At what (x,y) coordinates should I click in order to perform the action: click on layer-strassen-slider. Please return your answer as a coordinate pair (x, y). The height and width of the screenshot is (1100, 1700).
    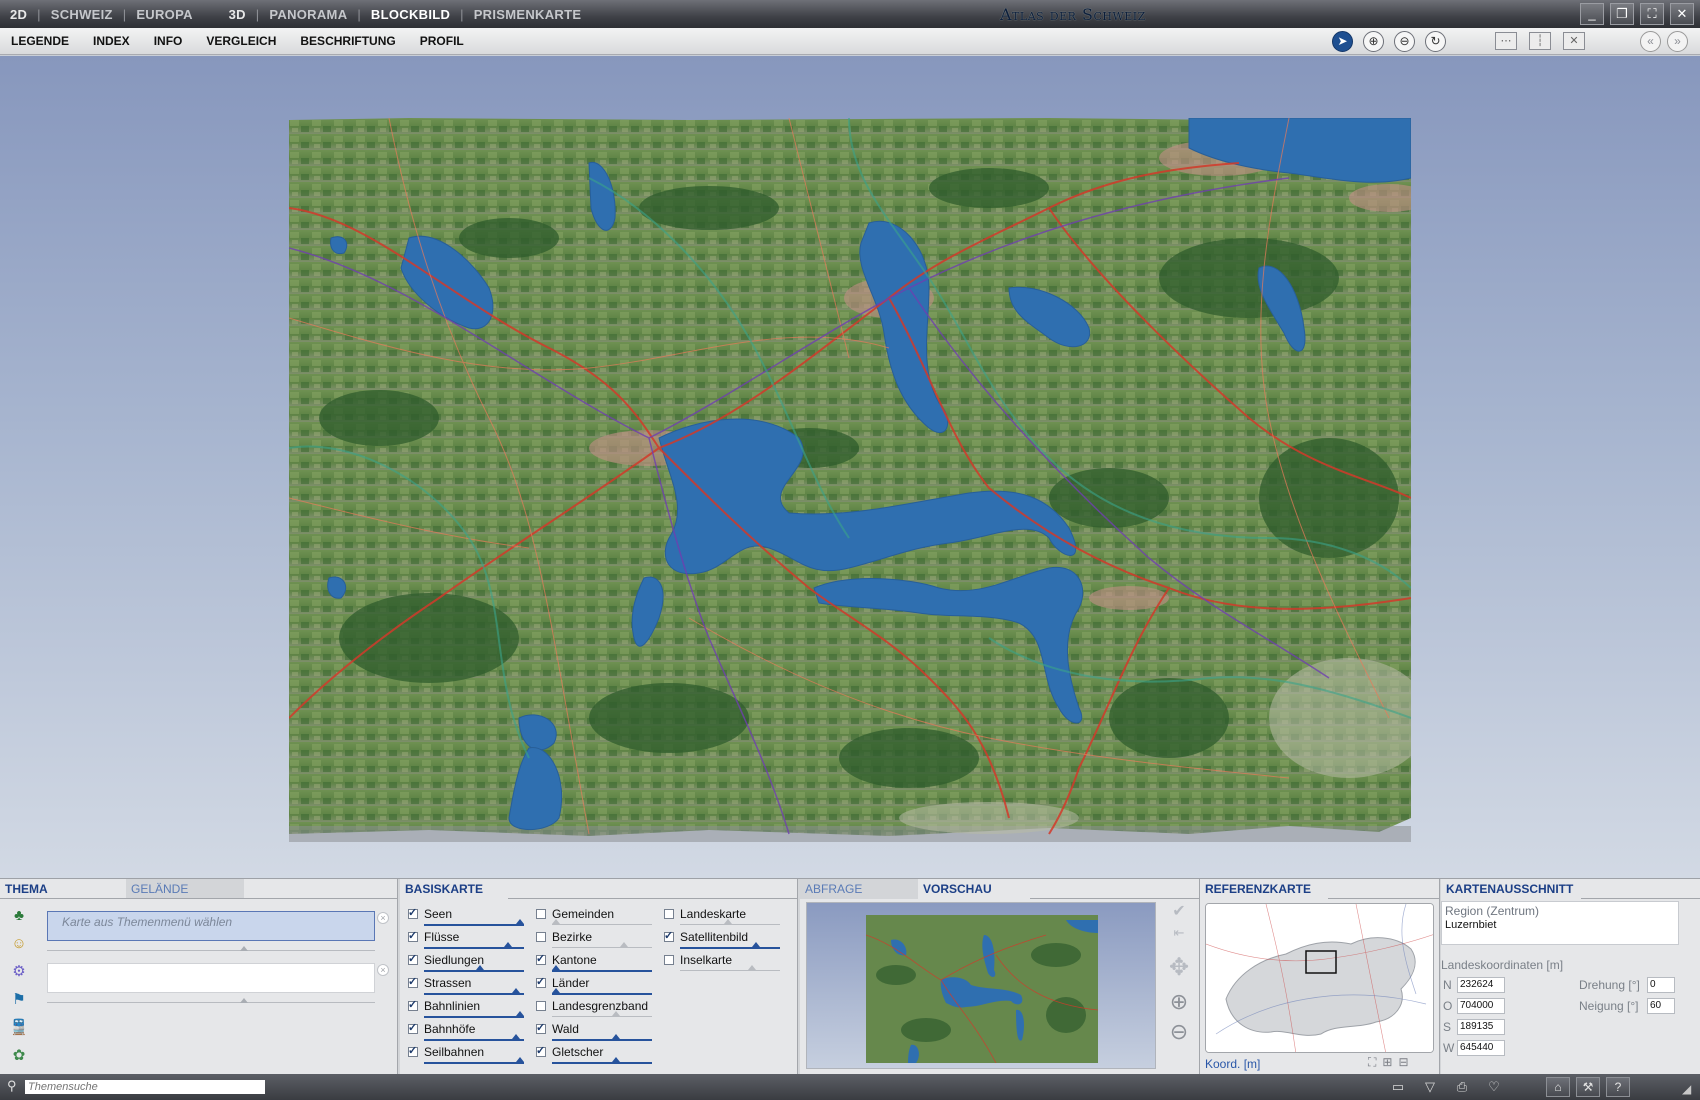
    Looking at the image, I should click on (474, 991).